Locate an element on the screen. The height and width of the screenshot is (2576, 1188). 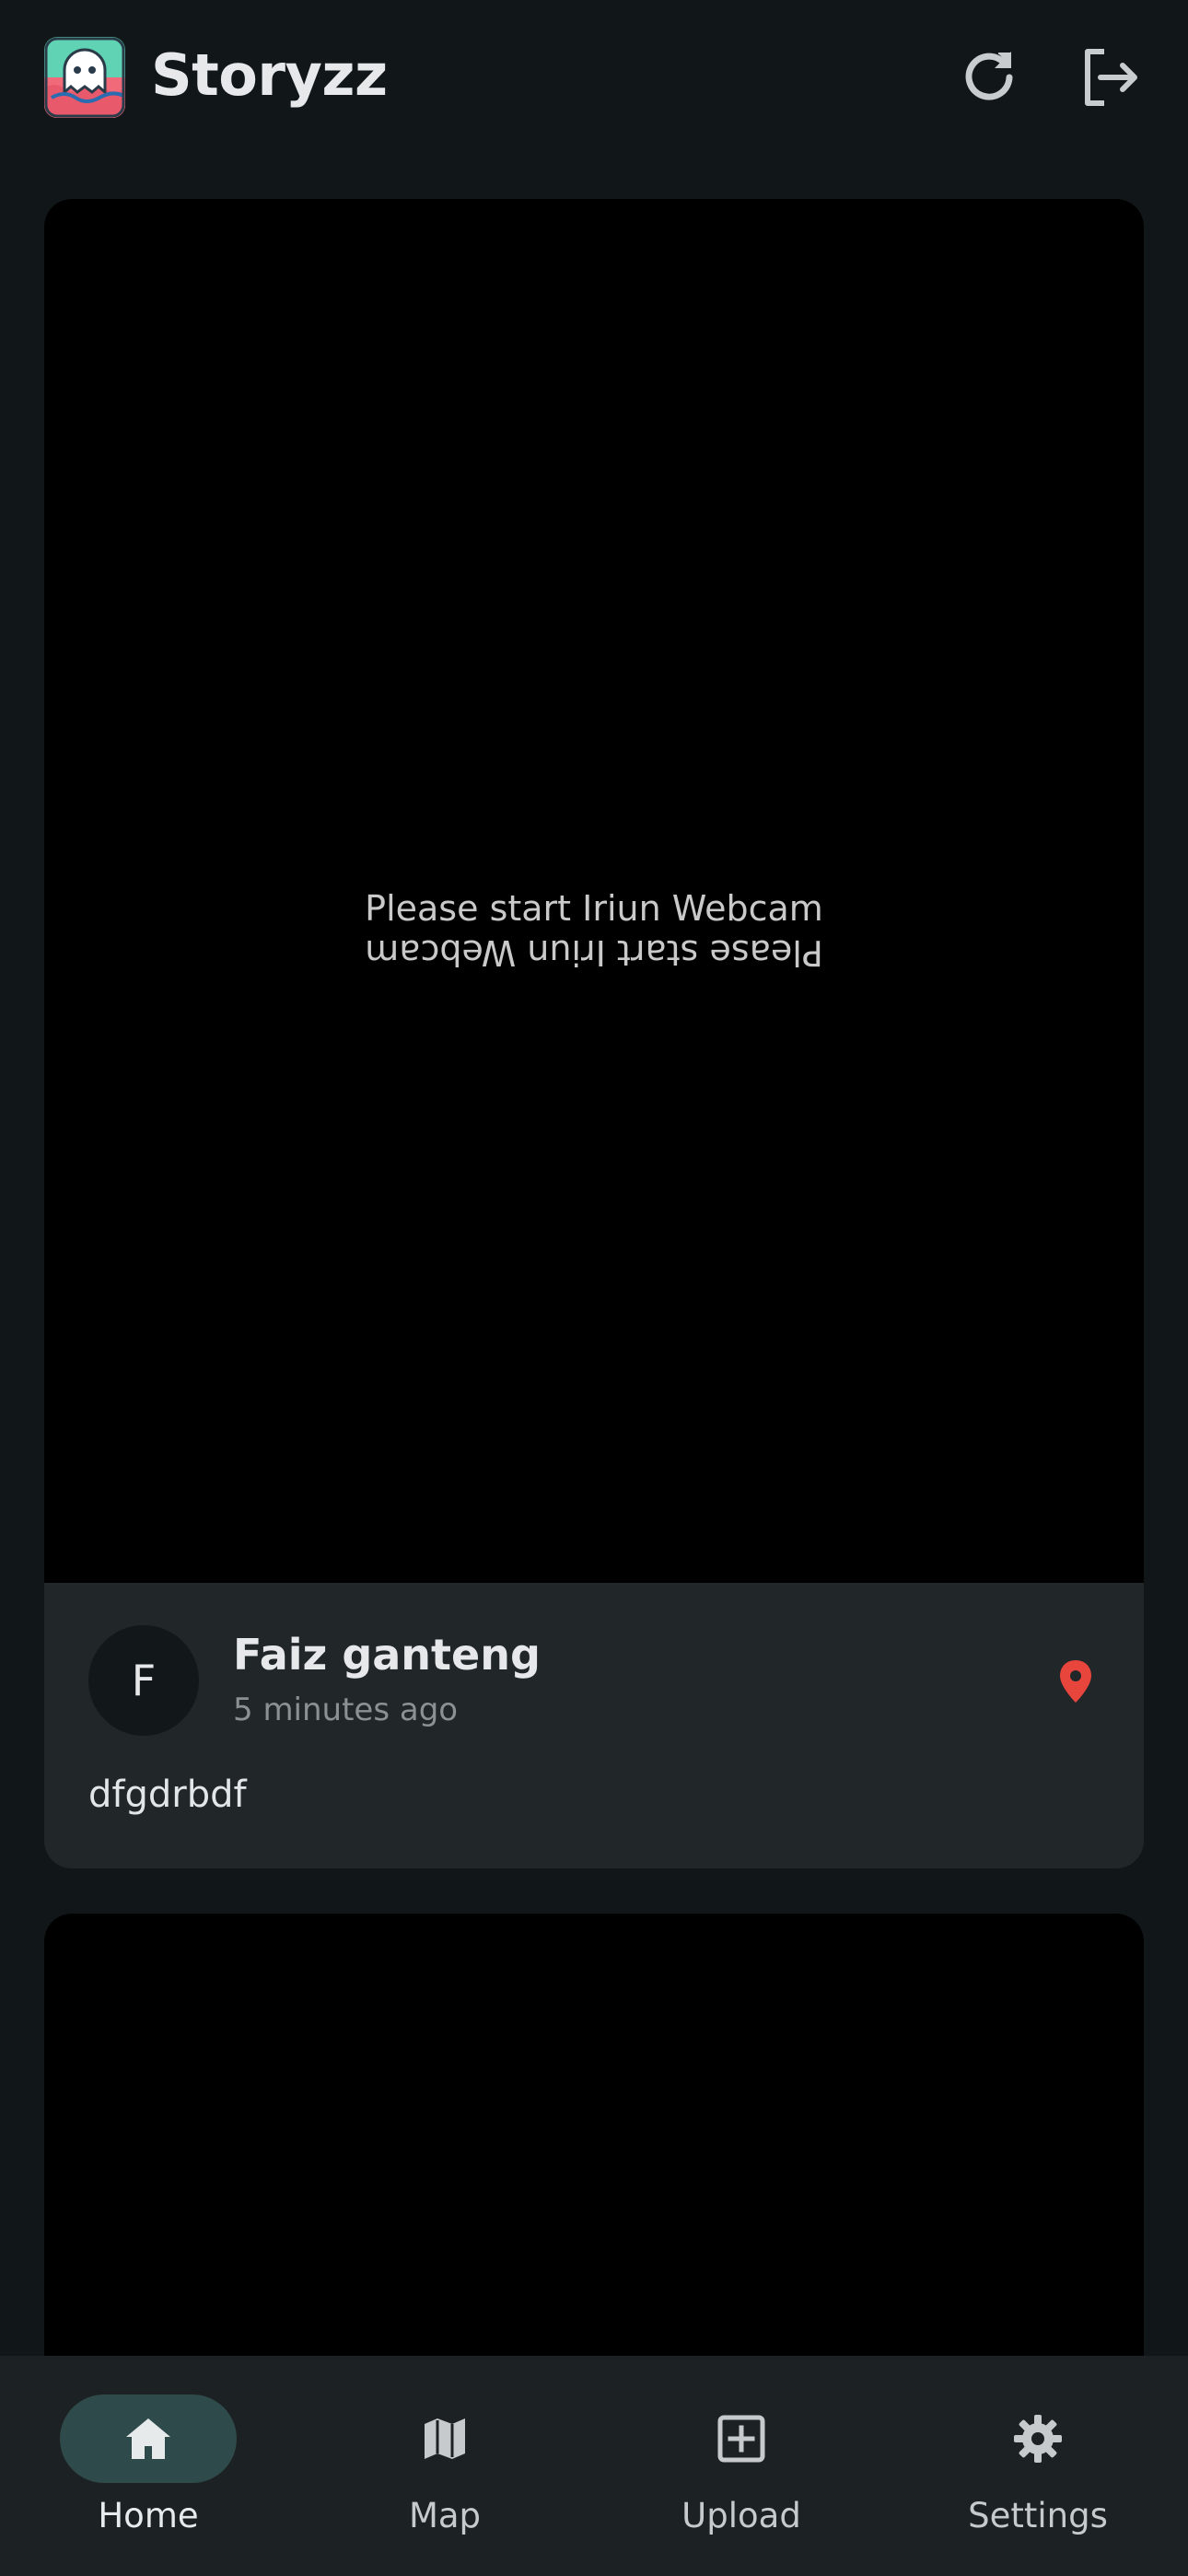
nav-item-settings: Settings is located at coordinates (1038, 2466).